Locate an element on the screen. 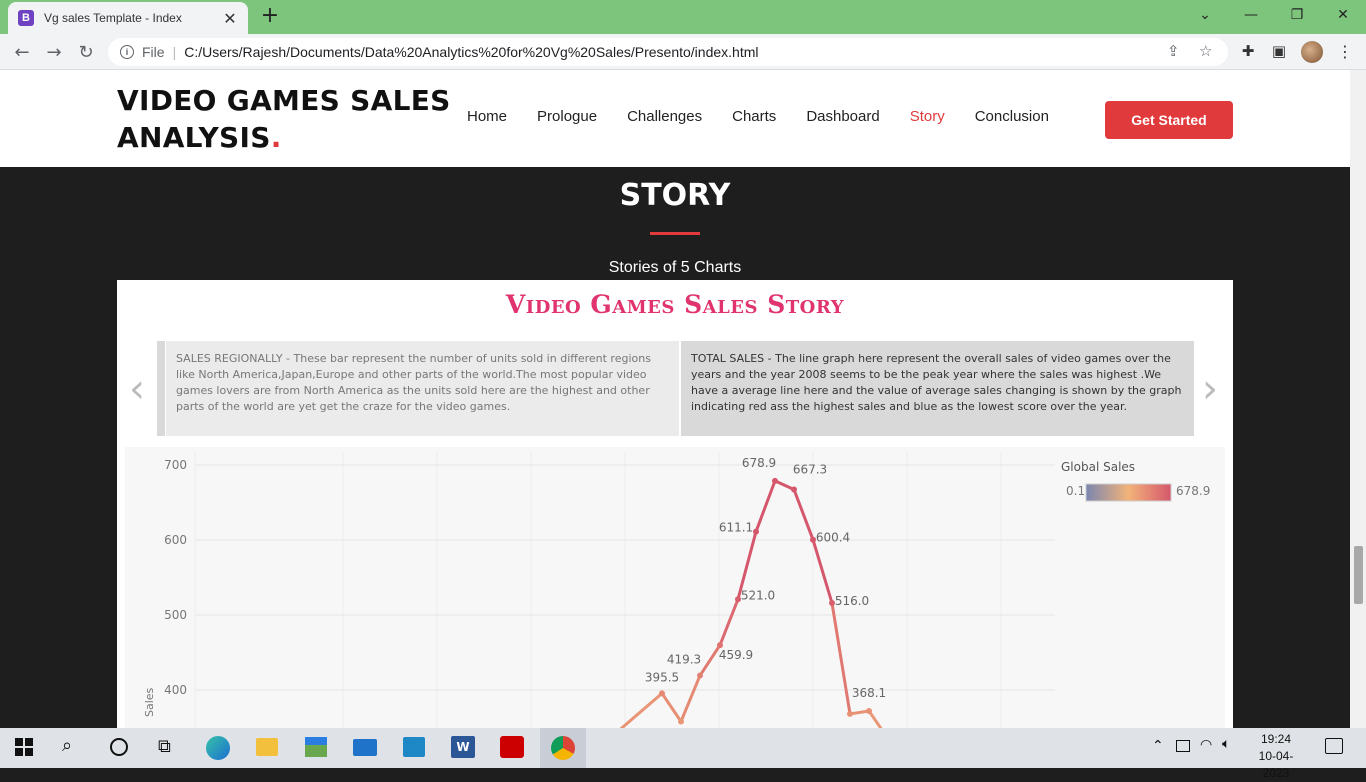 This screenshot has width=1366, height=782. section-subtitle: Stories of 5 Charts is located at coordinates (675, 267).